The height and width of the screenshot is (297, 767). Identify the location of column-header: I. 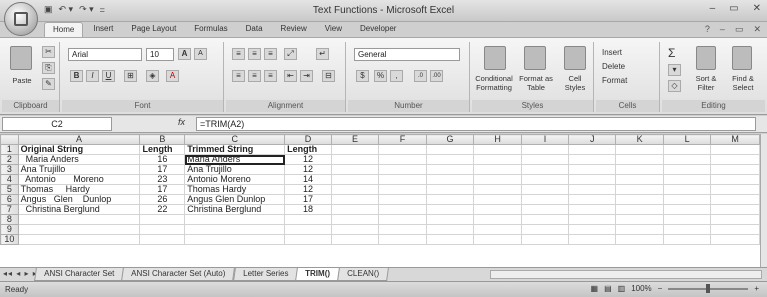
(545, 139).